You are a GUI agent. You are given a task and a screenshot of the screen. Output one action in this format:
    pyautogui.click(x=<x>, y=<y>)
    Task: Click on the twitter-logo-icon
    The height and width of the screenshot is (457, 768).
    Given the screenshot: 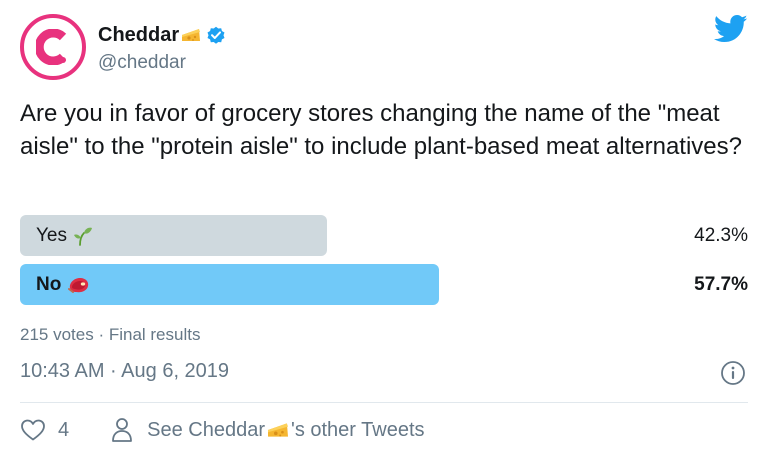 What is the action you would take?
    pyautogui.click(x=731, y=29)
    